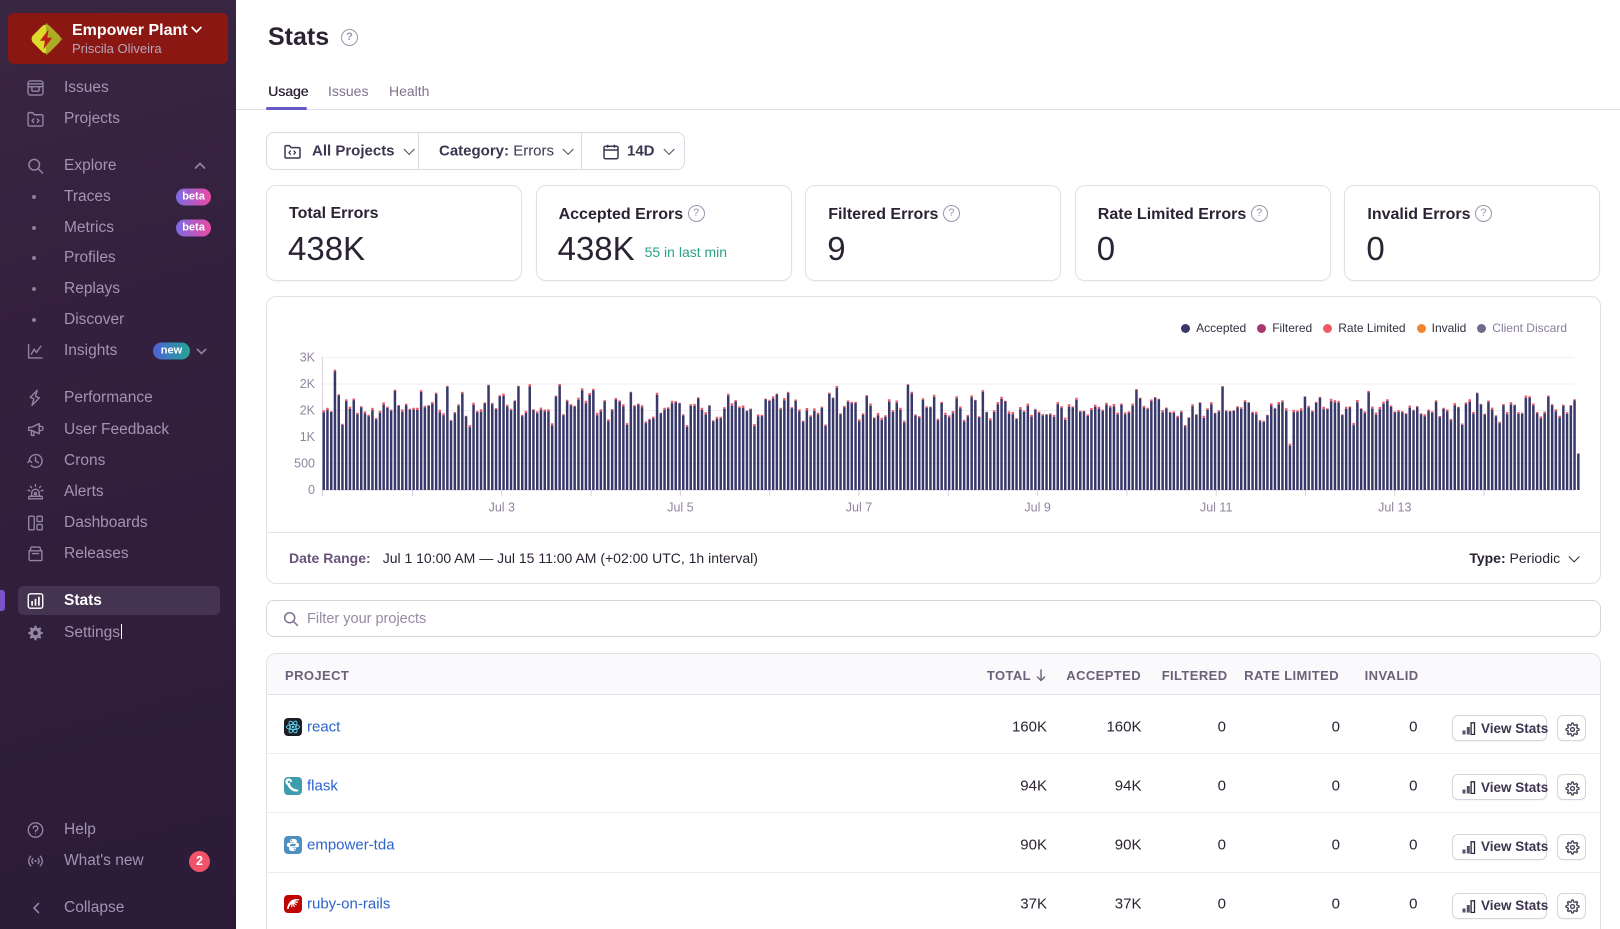 The width and height of the screenshot is (1620, 929). I want to click on svg-text: Jul 5, so click(680, 508).